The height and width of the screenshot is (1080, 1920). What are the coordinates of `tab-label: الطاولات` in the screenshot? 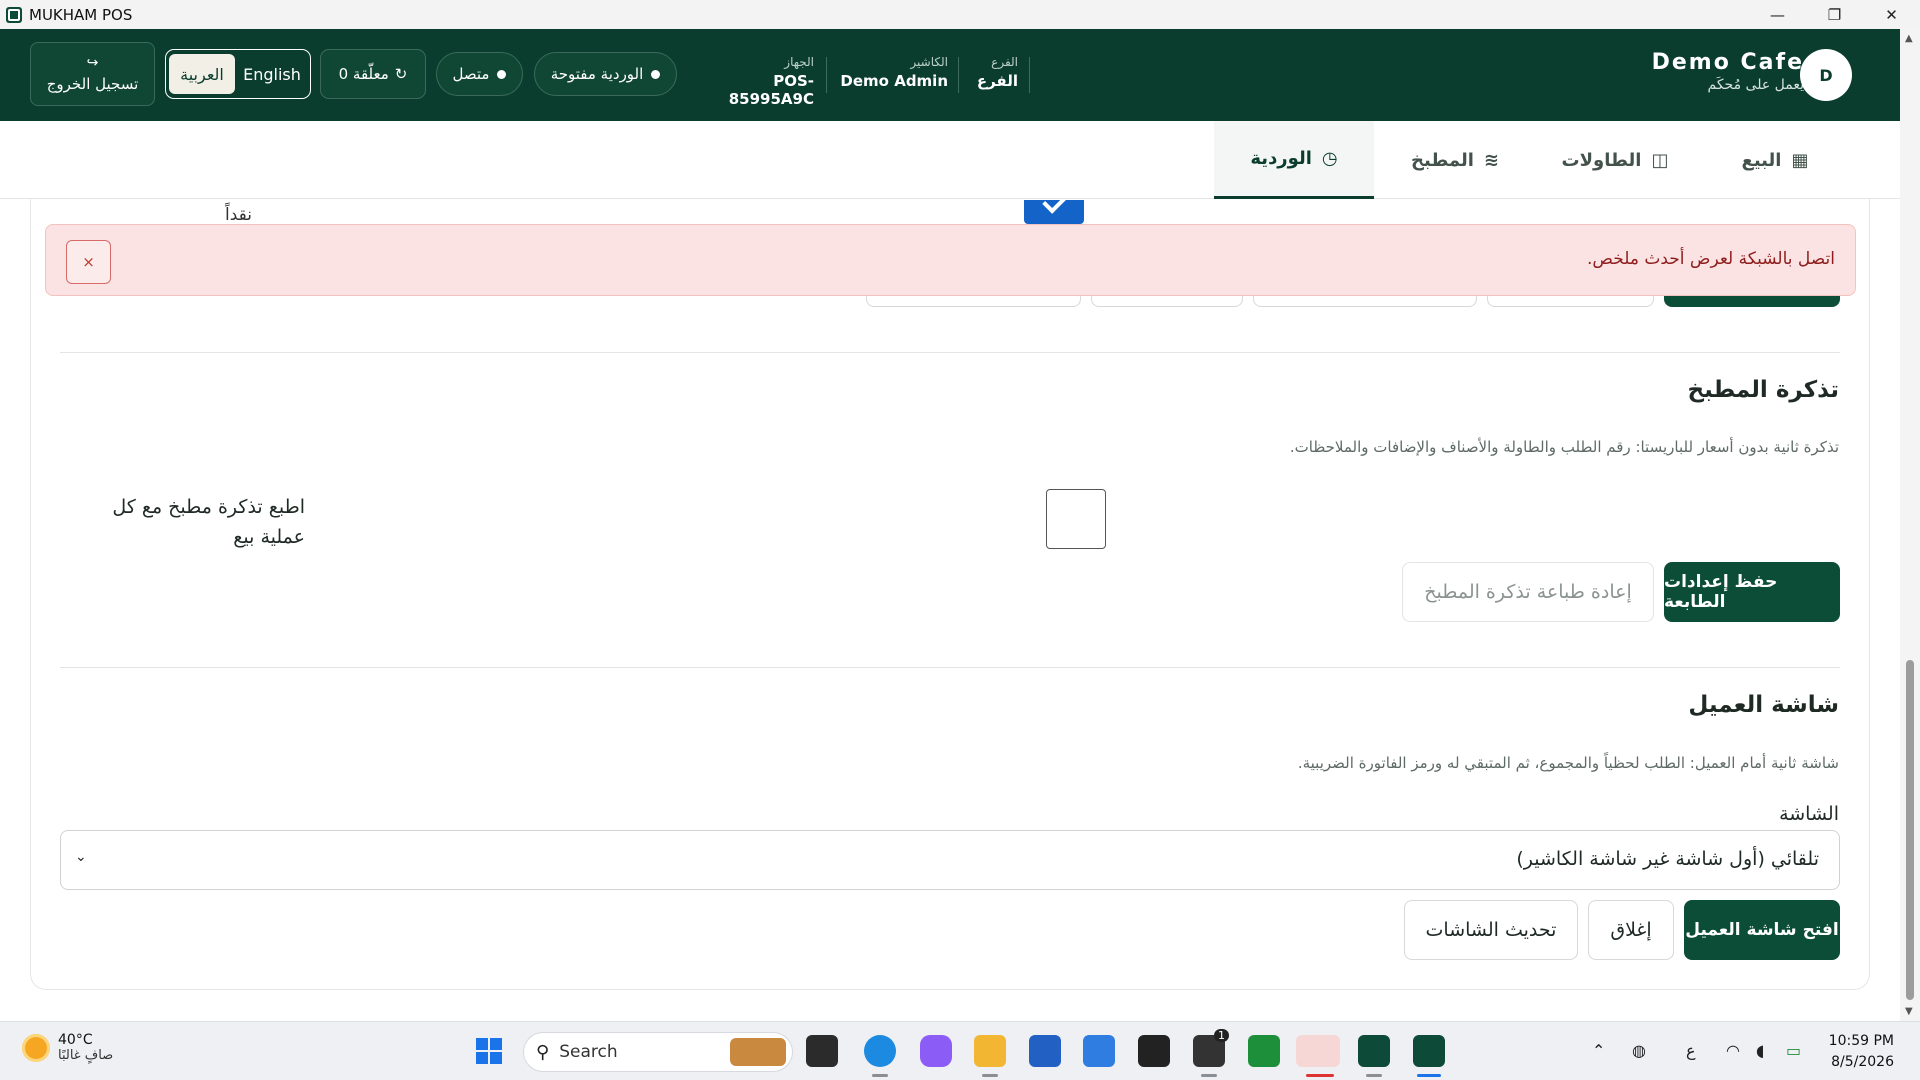 It's located at (1601, 160).